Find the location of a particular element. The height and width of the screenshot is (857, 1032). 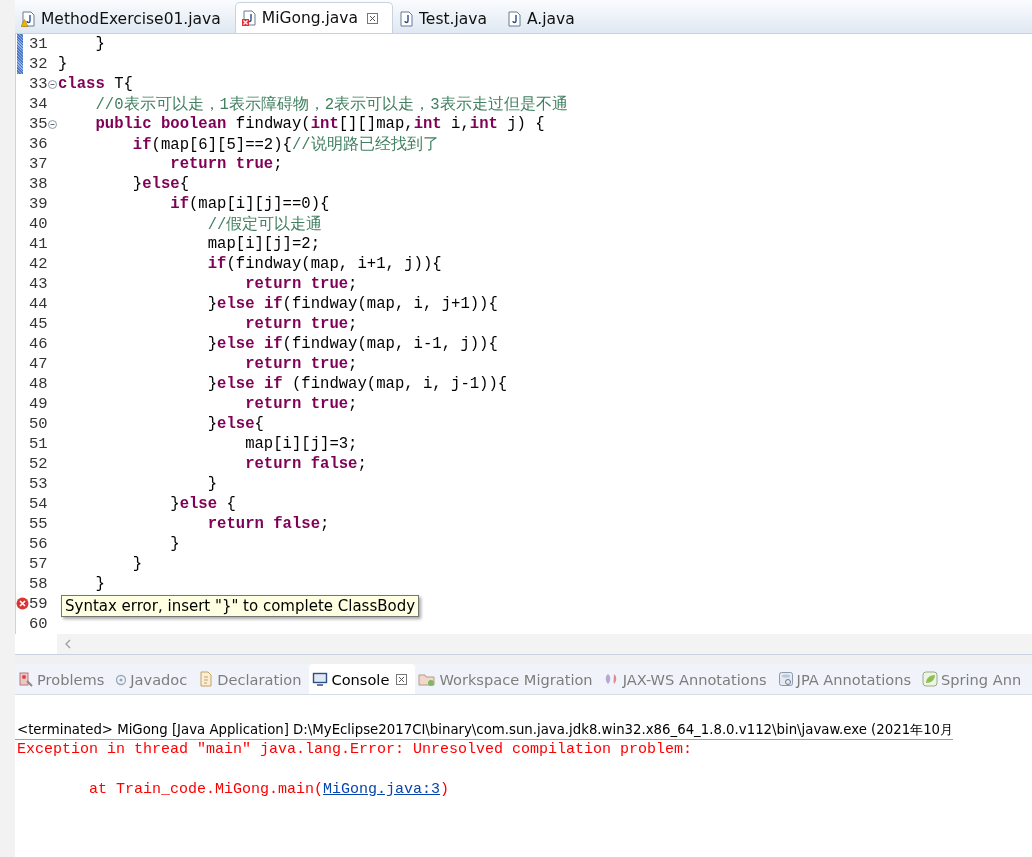

code-line: class T{ is located at coordinates (95, 84).